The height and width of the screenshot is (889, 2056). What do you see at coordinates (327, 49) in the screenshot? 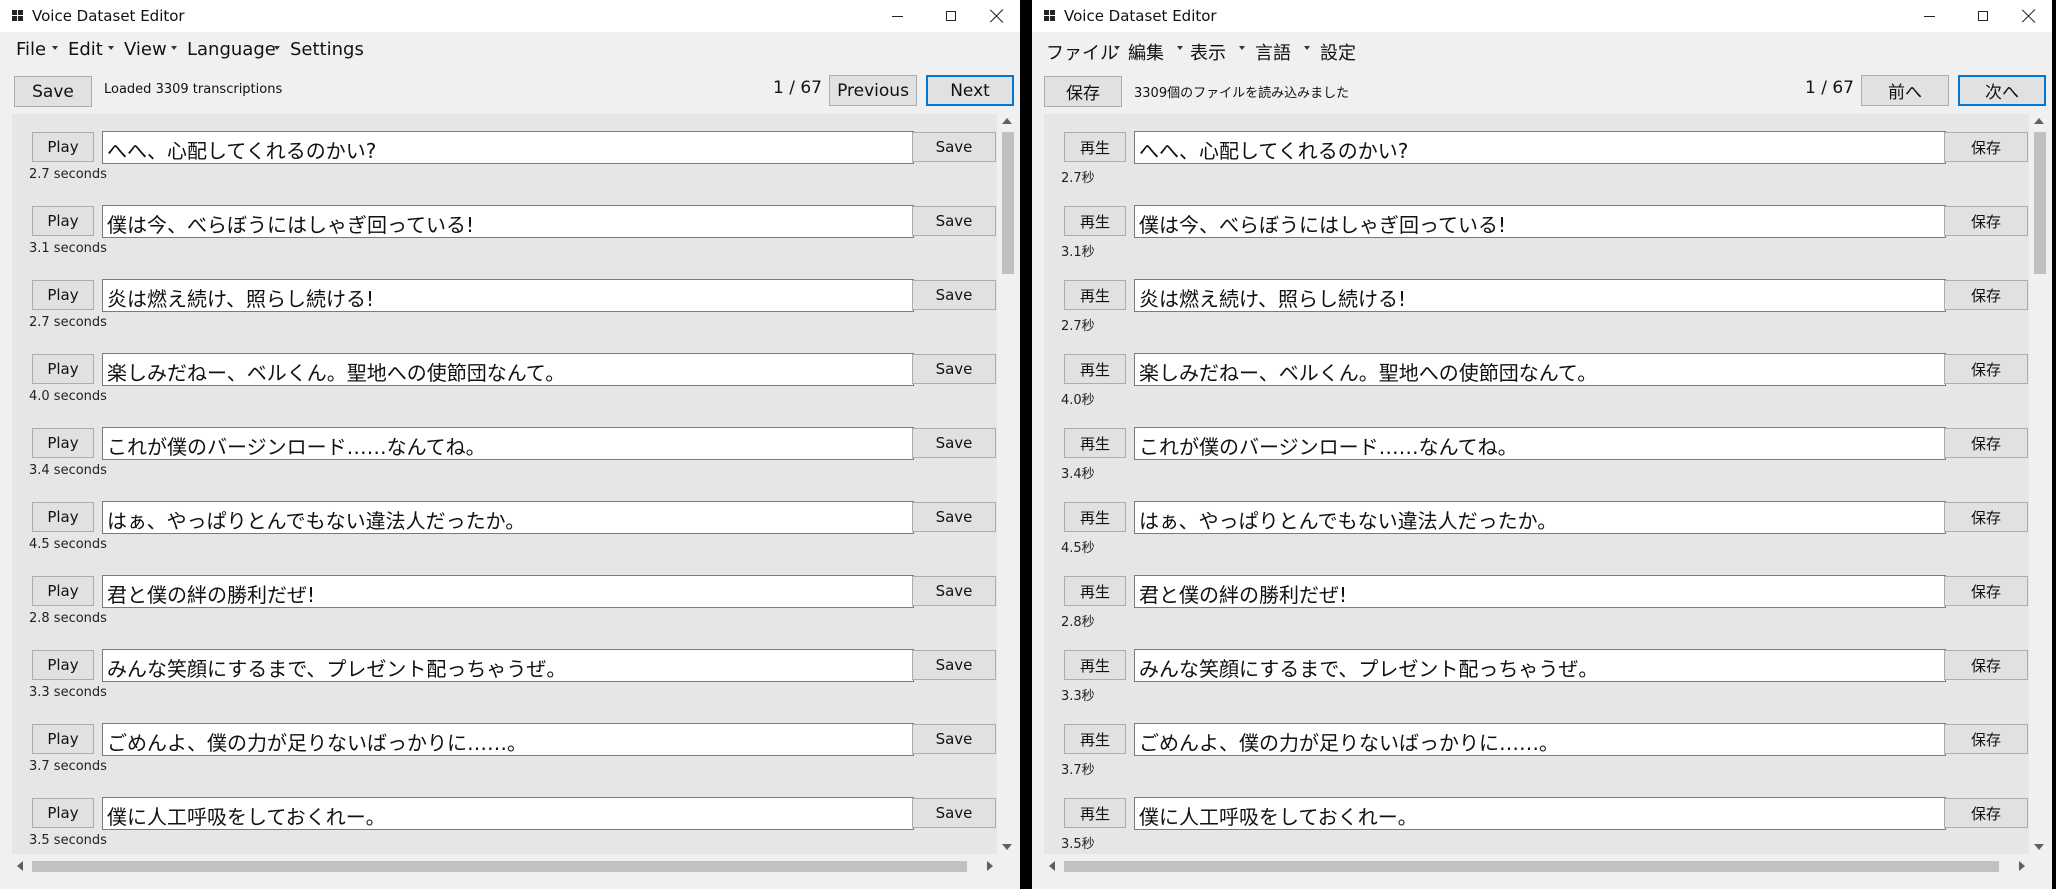
I see `menu-settings: Settings` at bounding box center [327, 49].